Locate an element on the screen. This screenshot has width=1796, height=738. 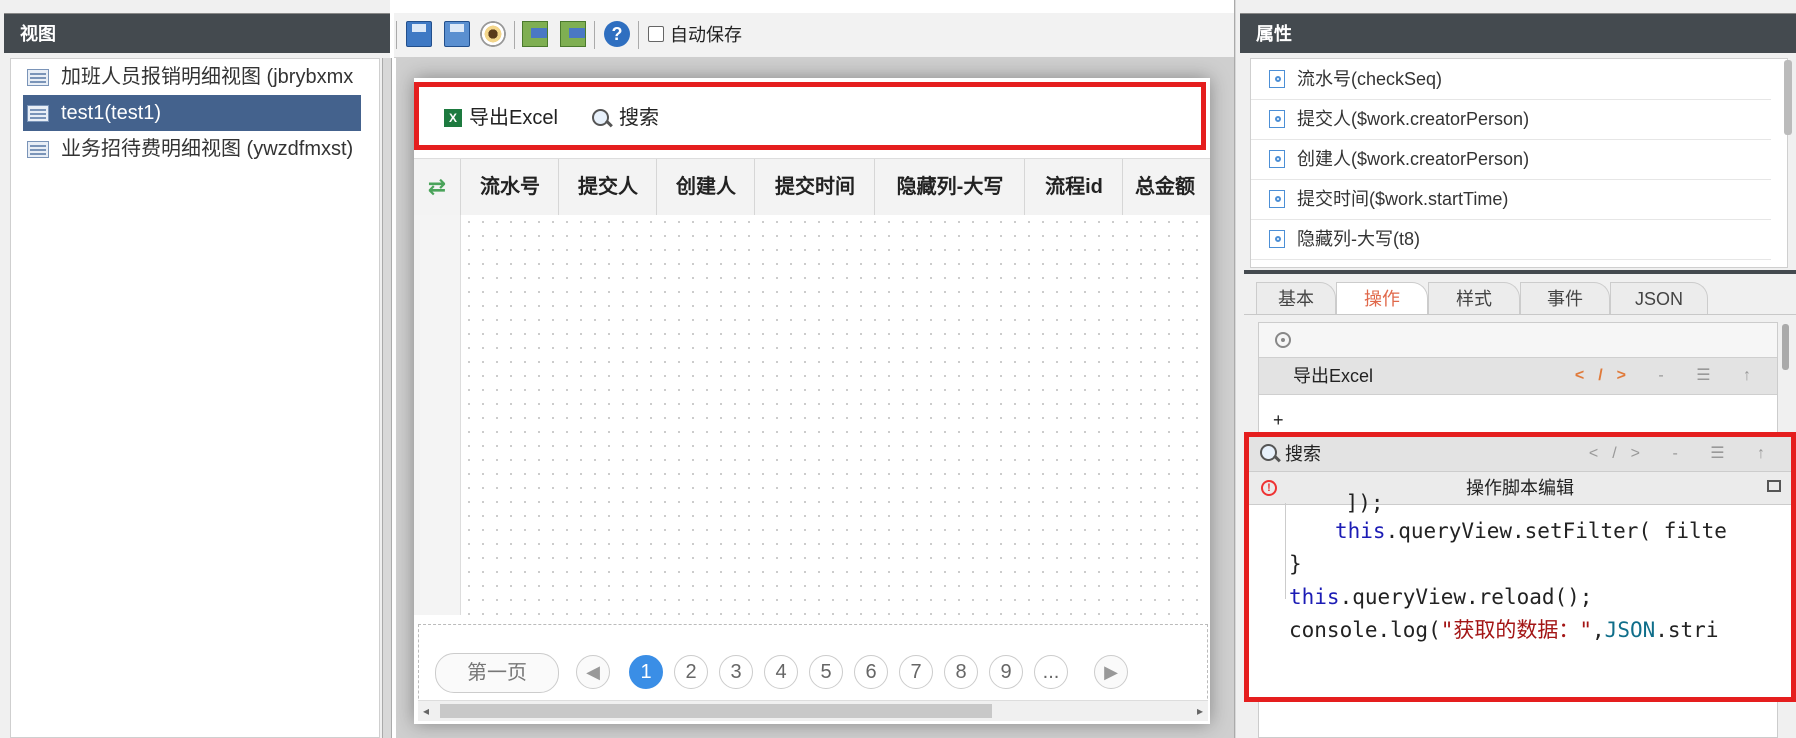
tab-basic: 基本 is located at coordinates (1296, 298).